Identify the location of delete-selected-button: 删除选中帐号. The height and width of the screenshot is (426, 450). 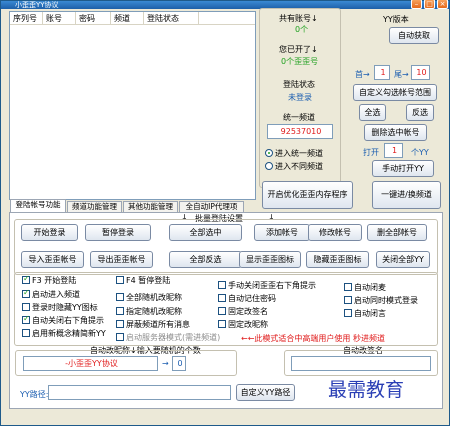
(395, 132).